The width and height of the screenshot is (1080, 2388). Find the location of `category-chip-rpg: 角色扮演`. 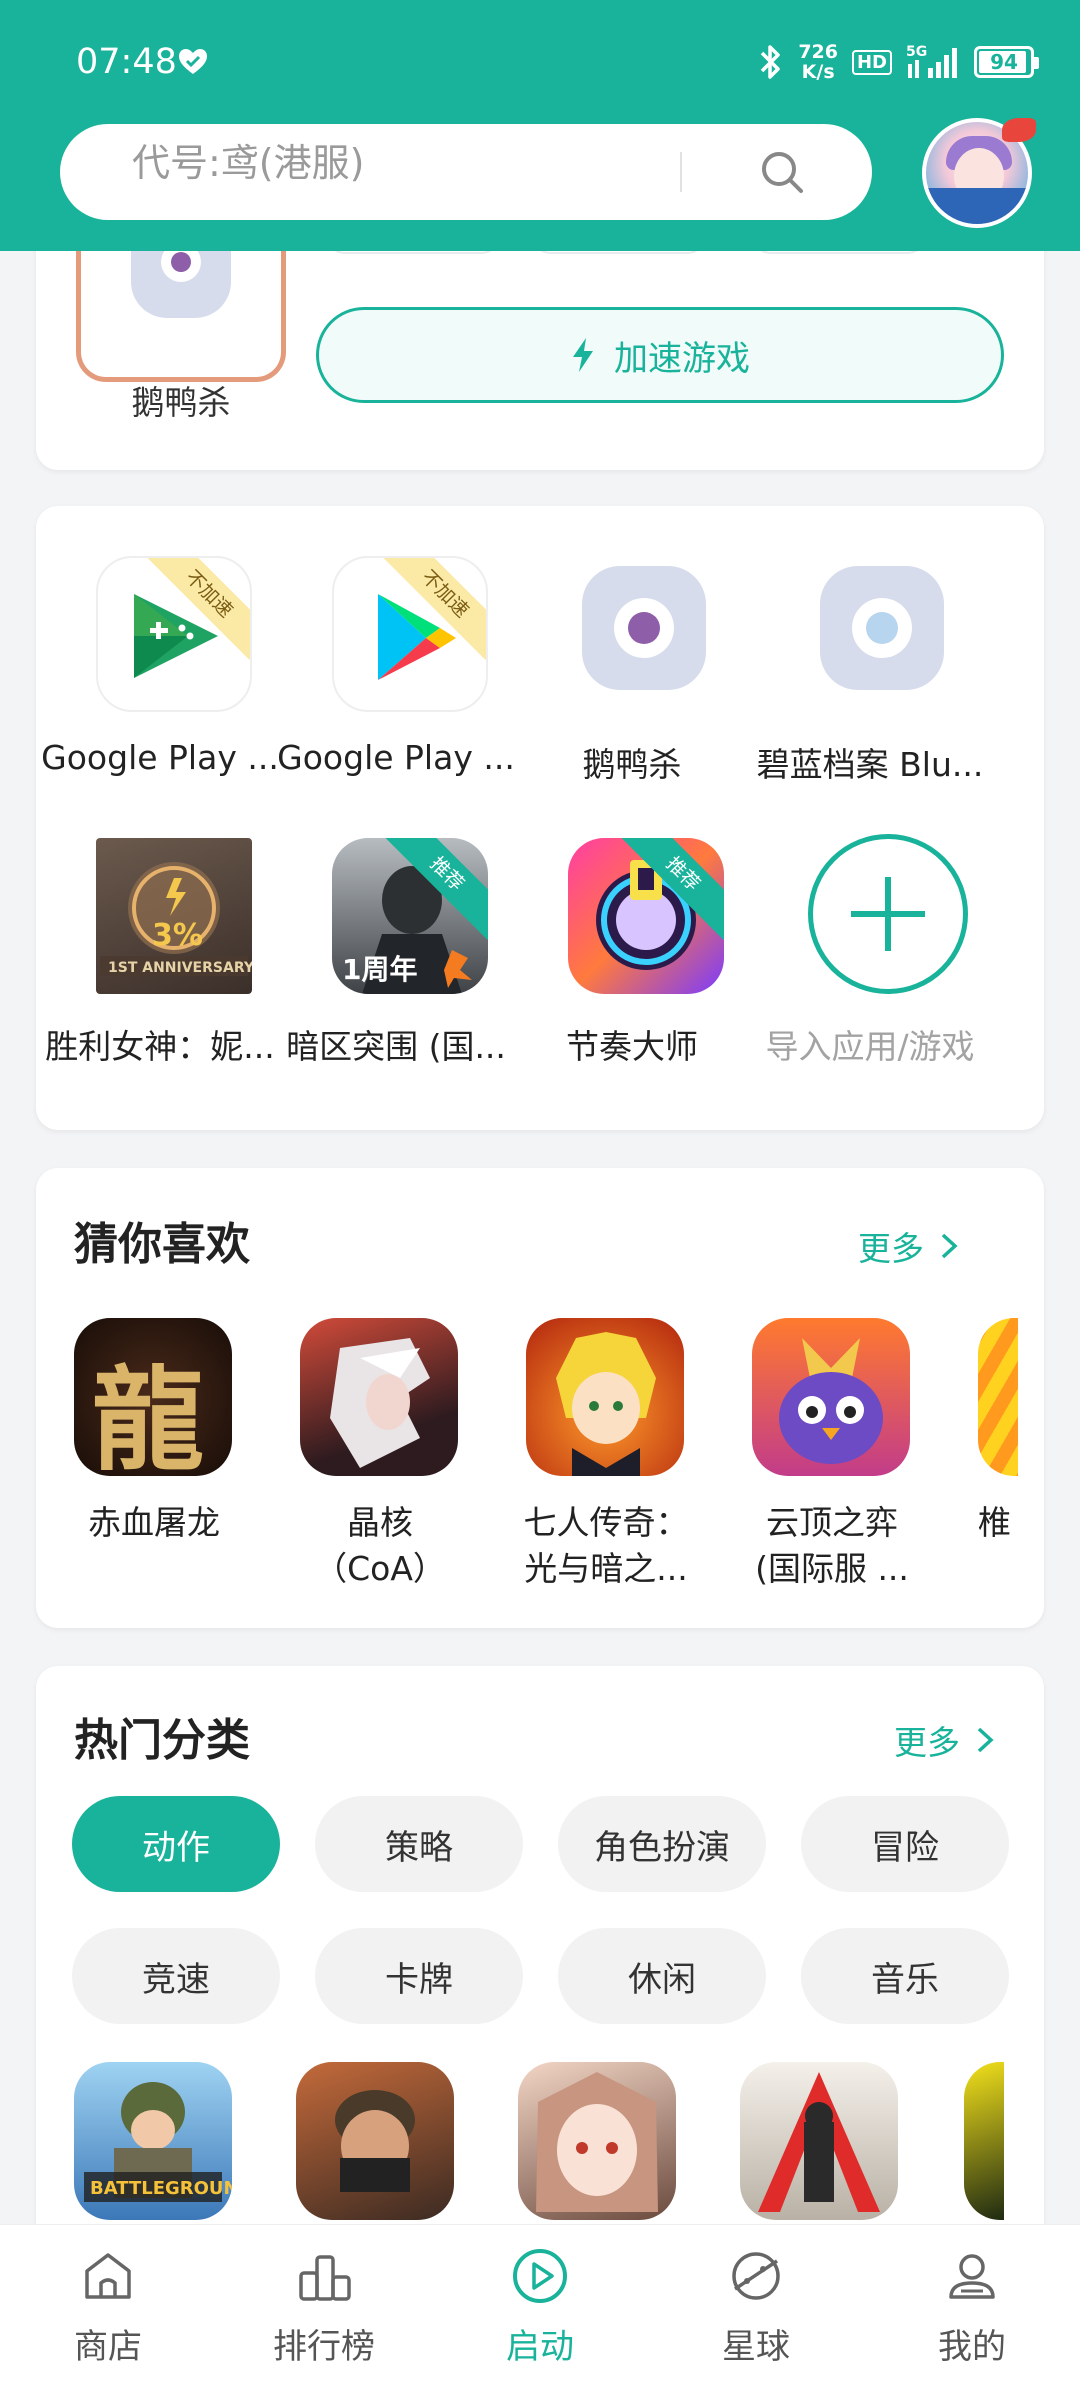

category-chip-rpg: 角色扮演 is located at coordinates (662, 1844).